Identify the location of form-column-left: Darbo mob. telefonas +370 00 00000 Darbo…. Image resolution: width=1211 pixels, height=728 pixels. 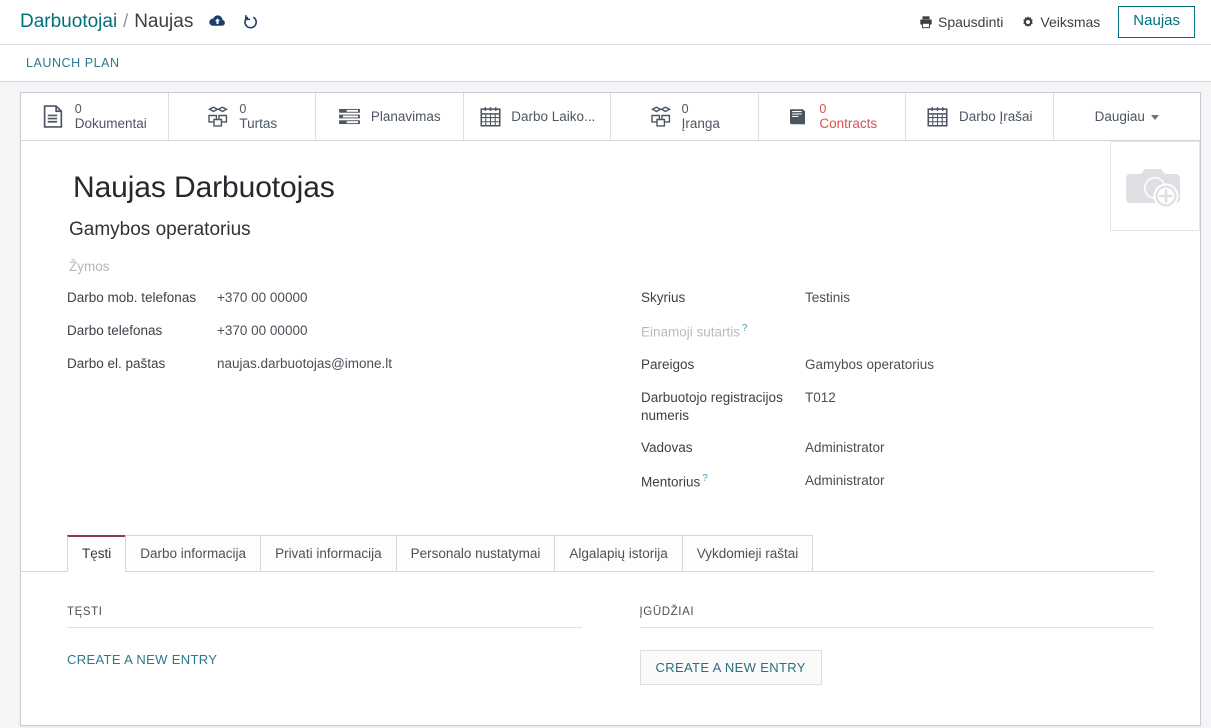
(353, 396).